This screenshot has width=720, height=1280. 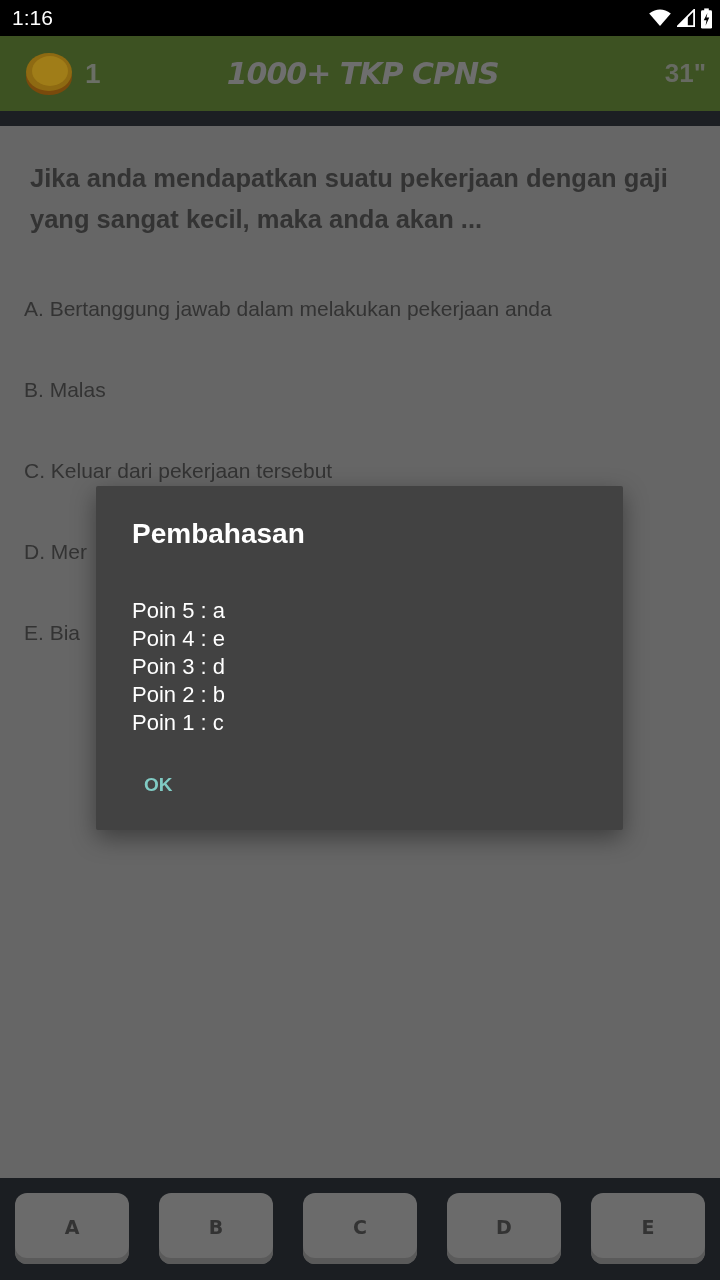 What do you see at coordinates (685, 73) in the screenshot?
I see `timer-text: 31"` at bounding box center [685, 73].